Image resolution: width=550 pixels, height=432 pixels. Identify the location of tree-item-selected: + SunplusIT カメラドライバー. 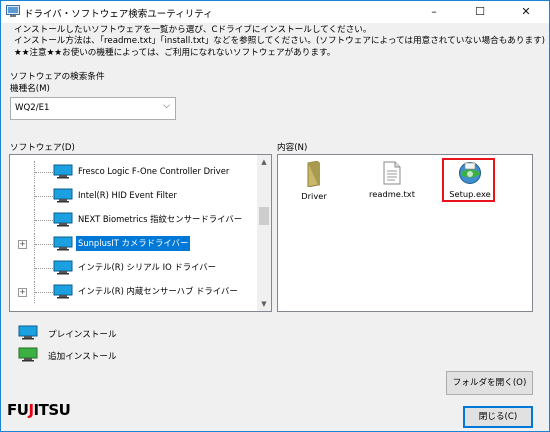
(140, 244).